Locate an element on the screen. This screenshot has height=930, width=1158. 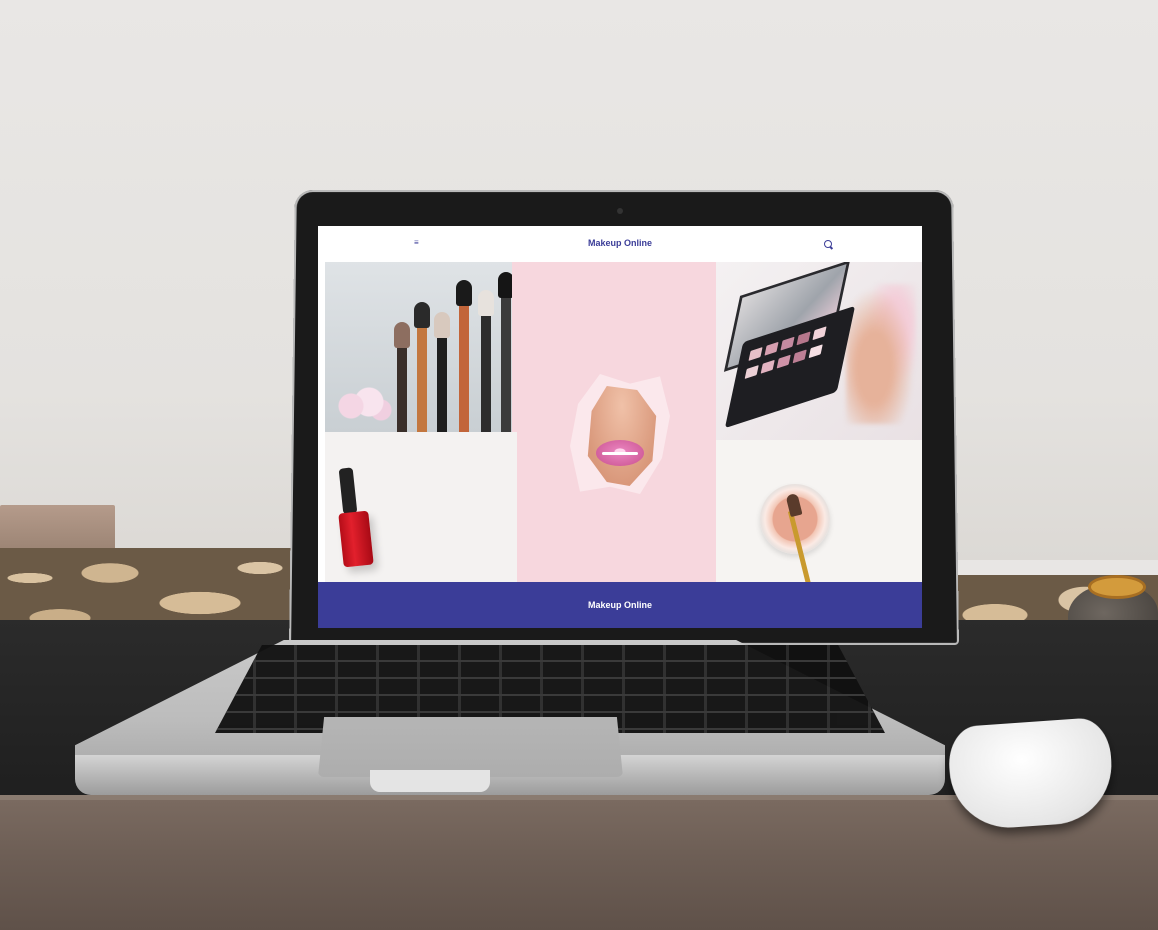
site-header: ≡ Makeup Online is located at coordinates (620, 244).